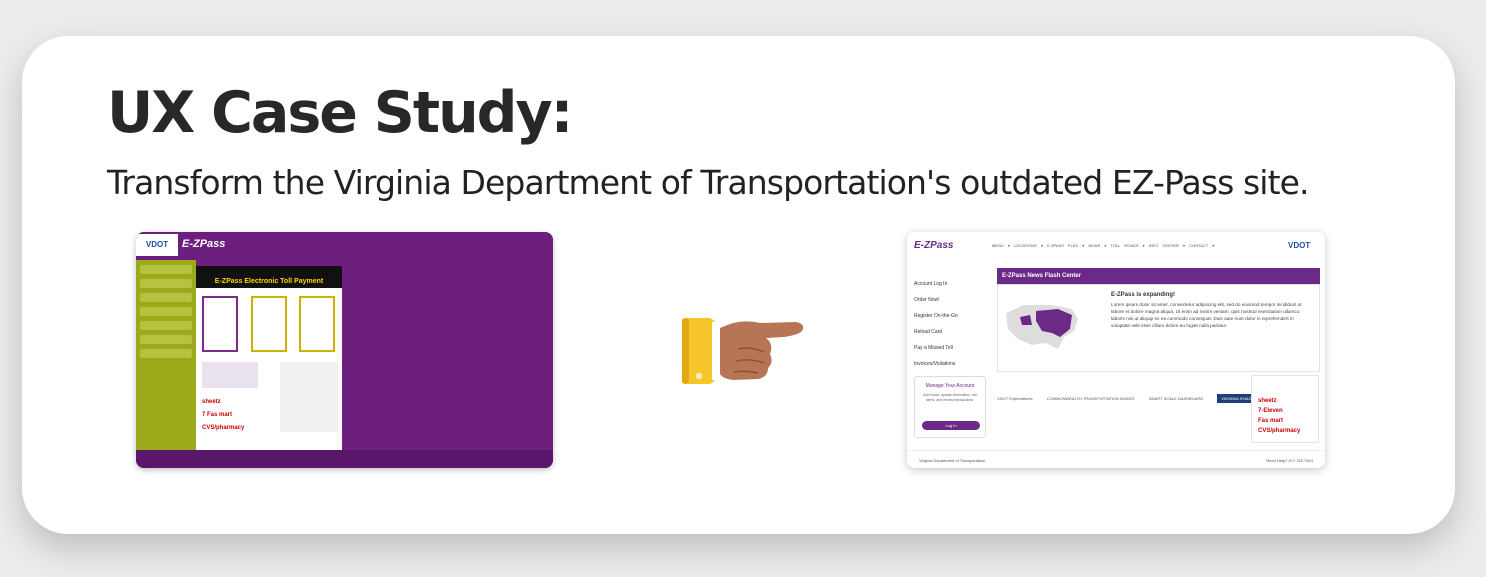 The height and width of the screenshot is (577, 1486). Describe the element at coordinates (1065, 245) in the screenshot. I see `nav-item-ezpass-flex: E-ZPASS FLEX ▾` at that location.